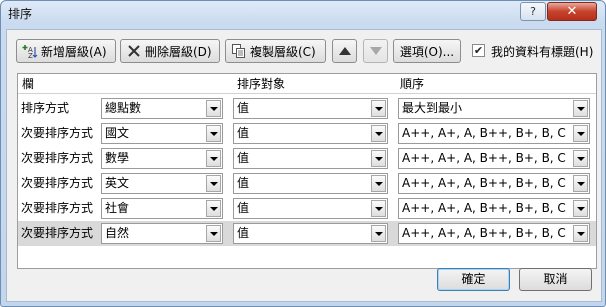 The width and height of the screenshot is (606, 307). I want to click on delete-level-button: 刪除層級(D), so click(170, 51).